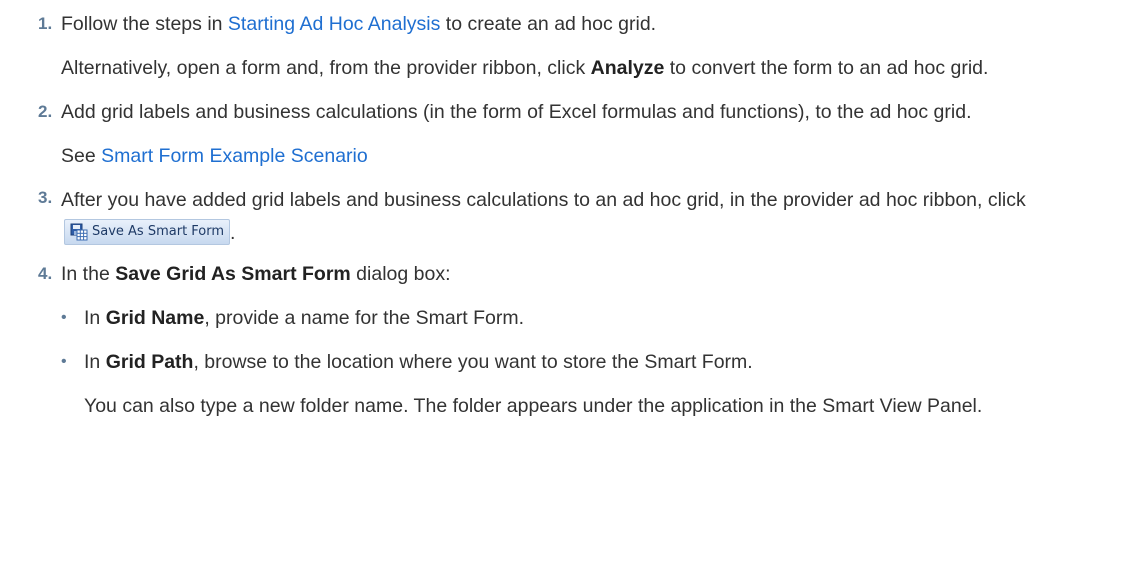 The image size is (1126, 573). What do you see at coordinates (79, 232) in the screenshot?
I see `save-as-smart-form-icon` at bounding box center [79, 232].